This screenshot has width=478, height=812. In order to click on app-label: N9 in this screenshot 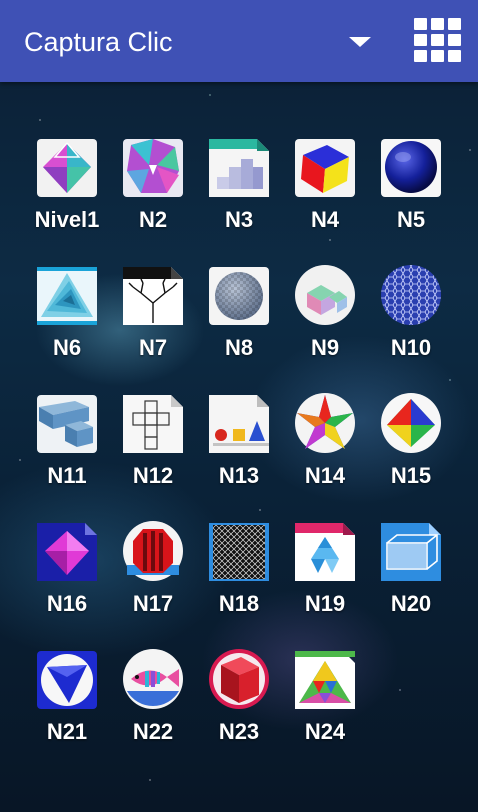, I will do `click(325, 347)`.